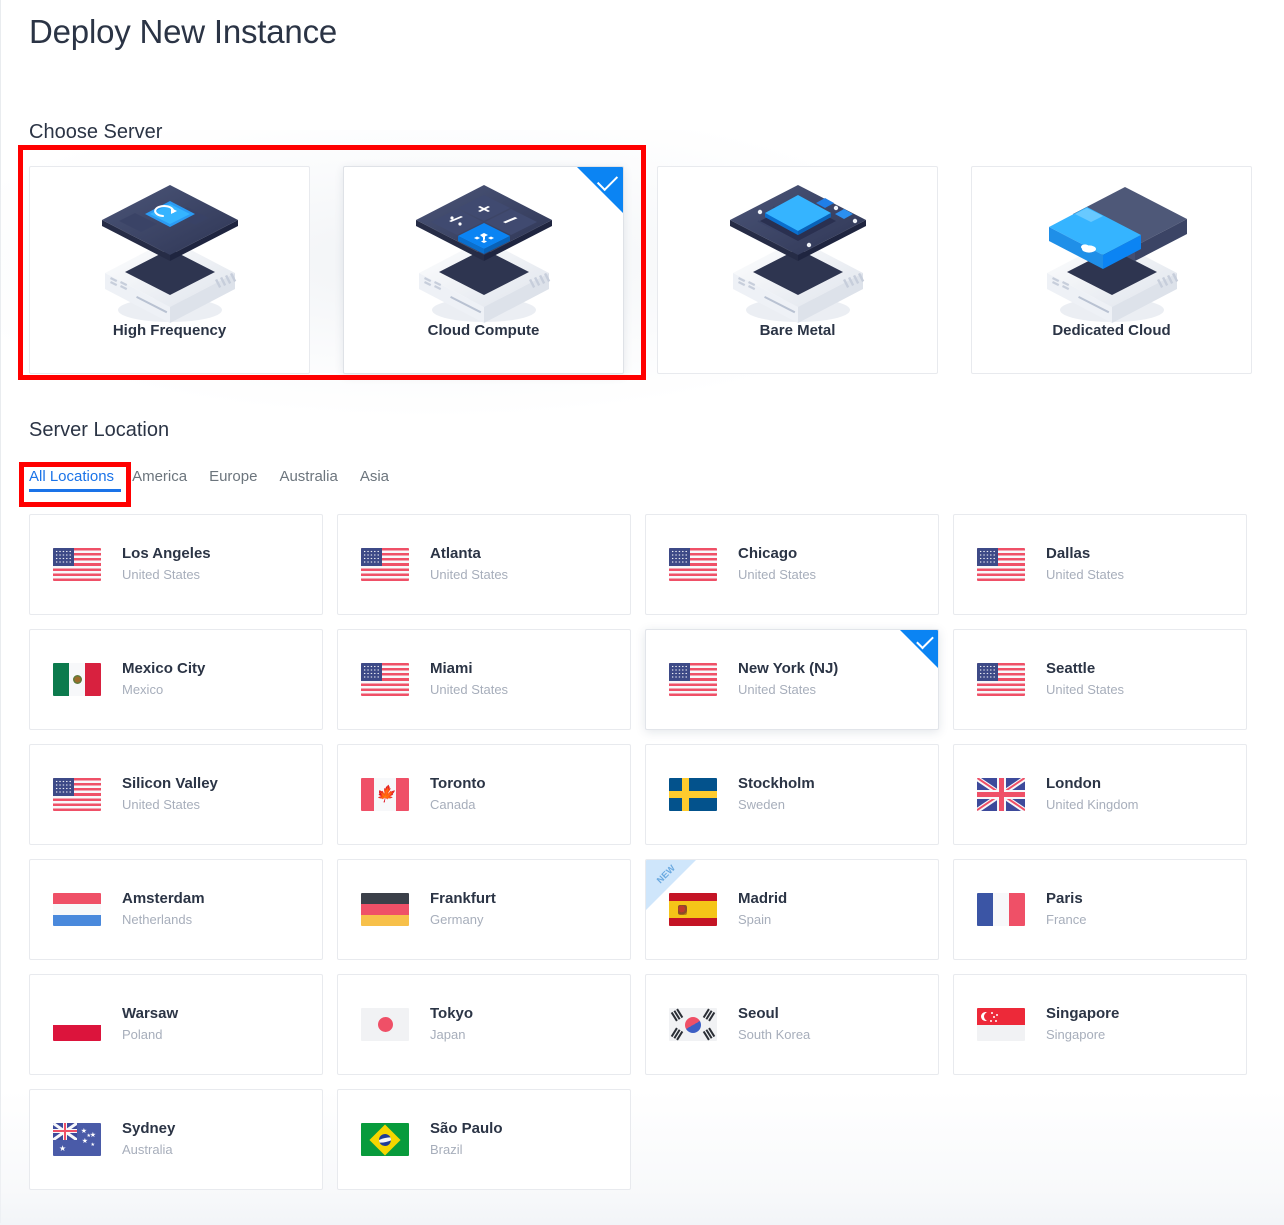  Describe the element at coordinates (385, 480) in the screenshot. I see `location-tab-asia: Asia` at that location.